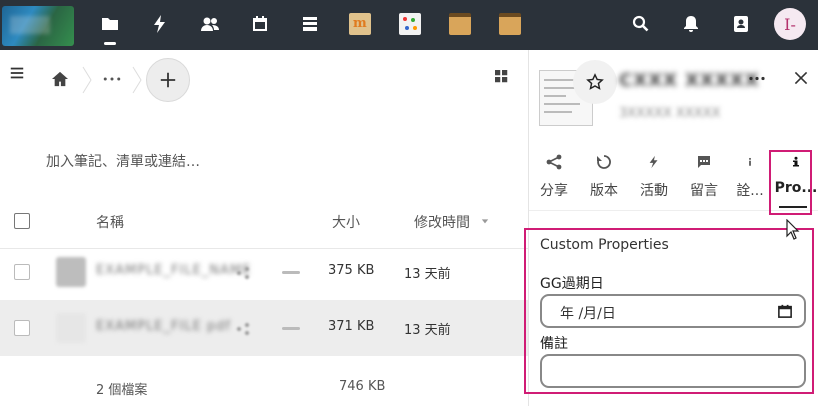  Describe the element at coordinates (785, 311) in the screenshot. I see `calendar-picker-icon` at that location.